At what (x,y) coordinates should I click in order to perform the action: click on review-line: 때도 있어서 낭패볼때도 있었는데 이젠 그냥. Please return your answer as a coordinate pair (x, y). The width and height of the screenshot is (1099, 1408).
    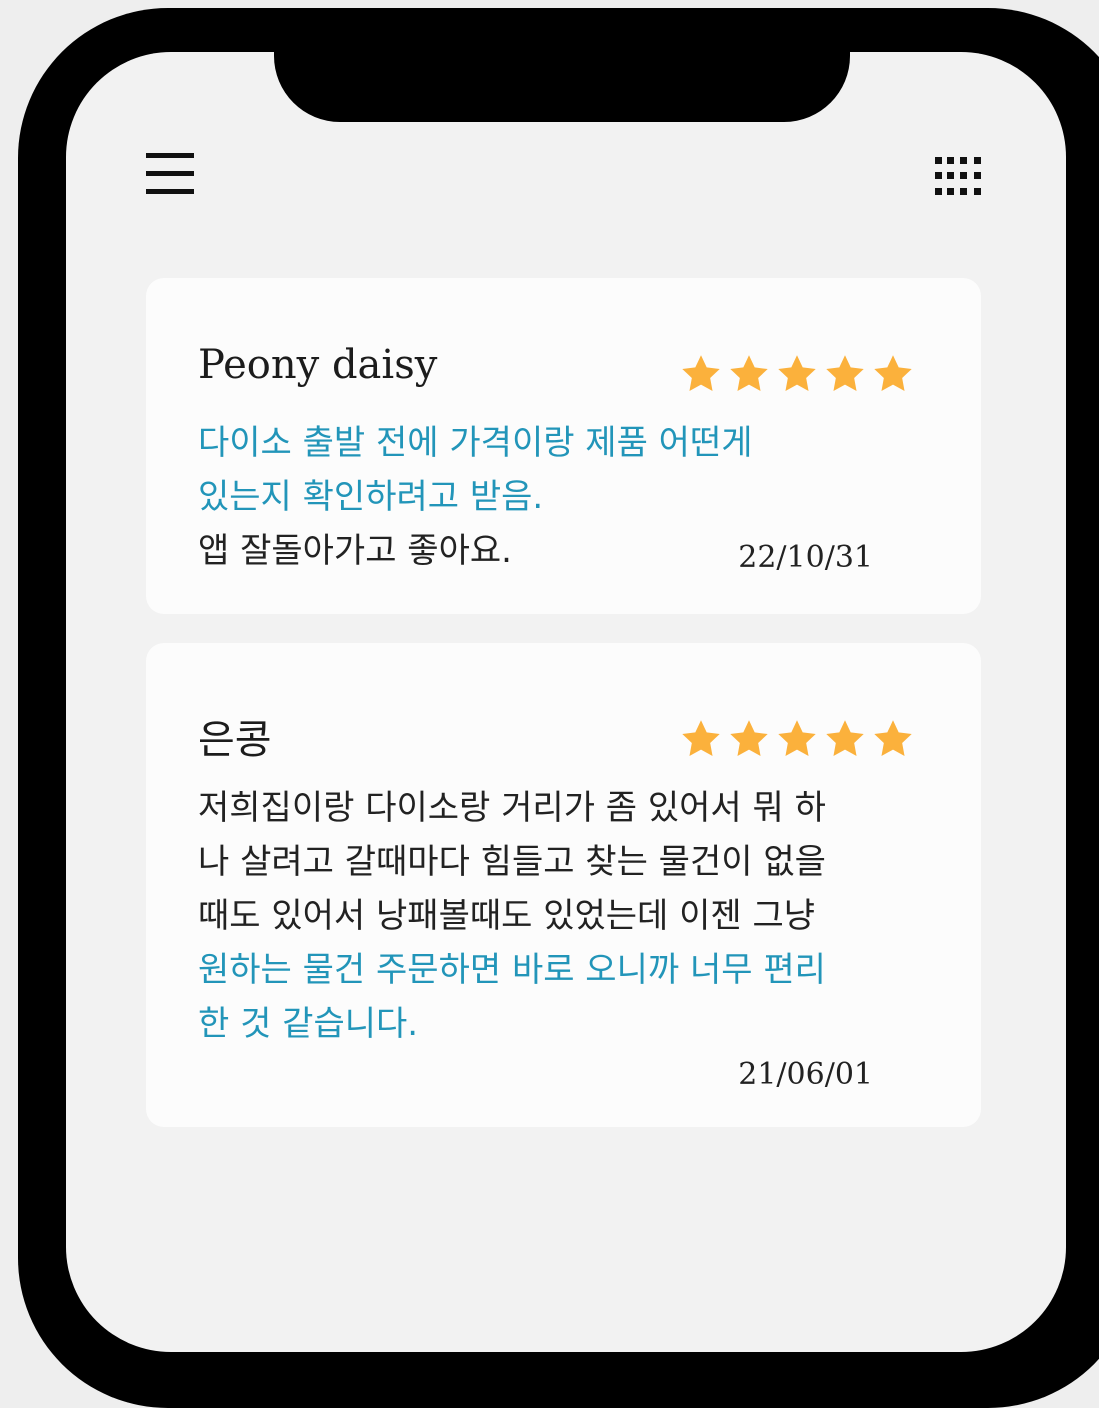
    Looking at the image, I should click on (507, 916).